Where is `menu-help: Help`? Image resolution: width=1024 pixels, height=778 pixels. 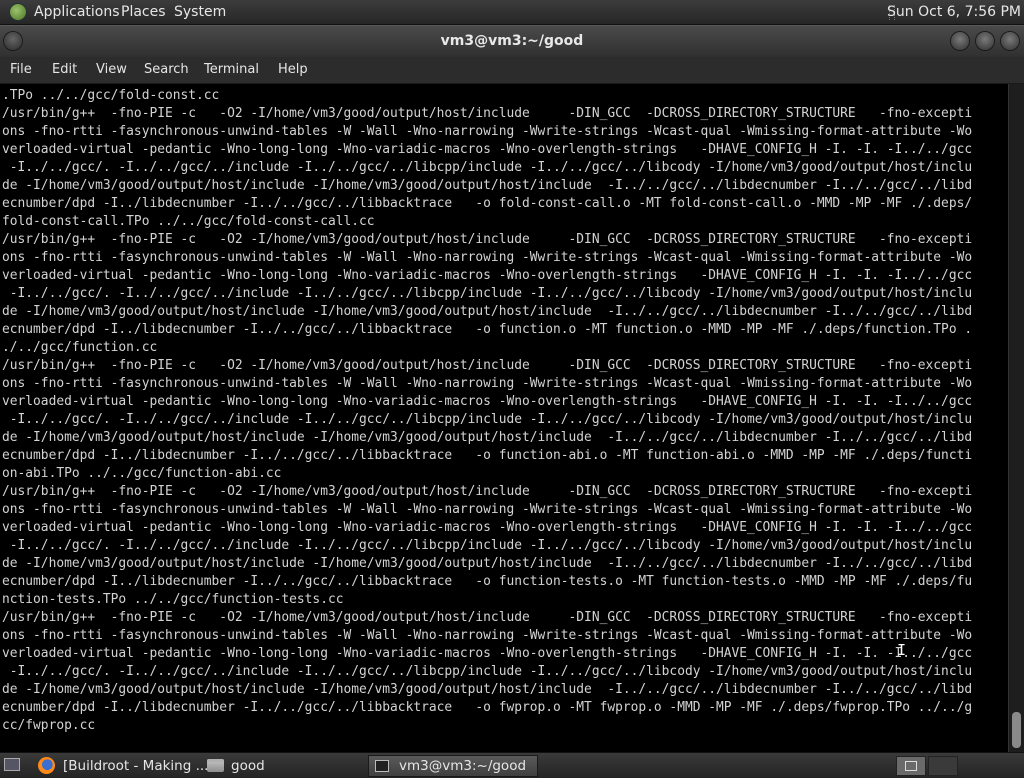
menu-help: Help is located at coordinates (293, 69).